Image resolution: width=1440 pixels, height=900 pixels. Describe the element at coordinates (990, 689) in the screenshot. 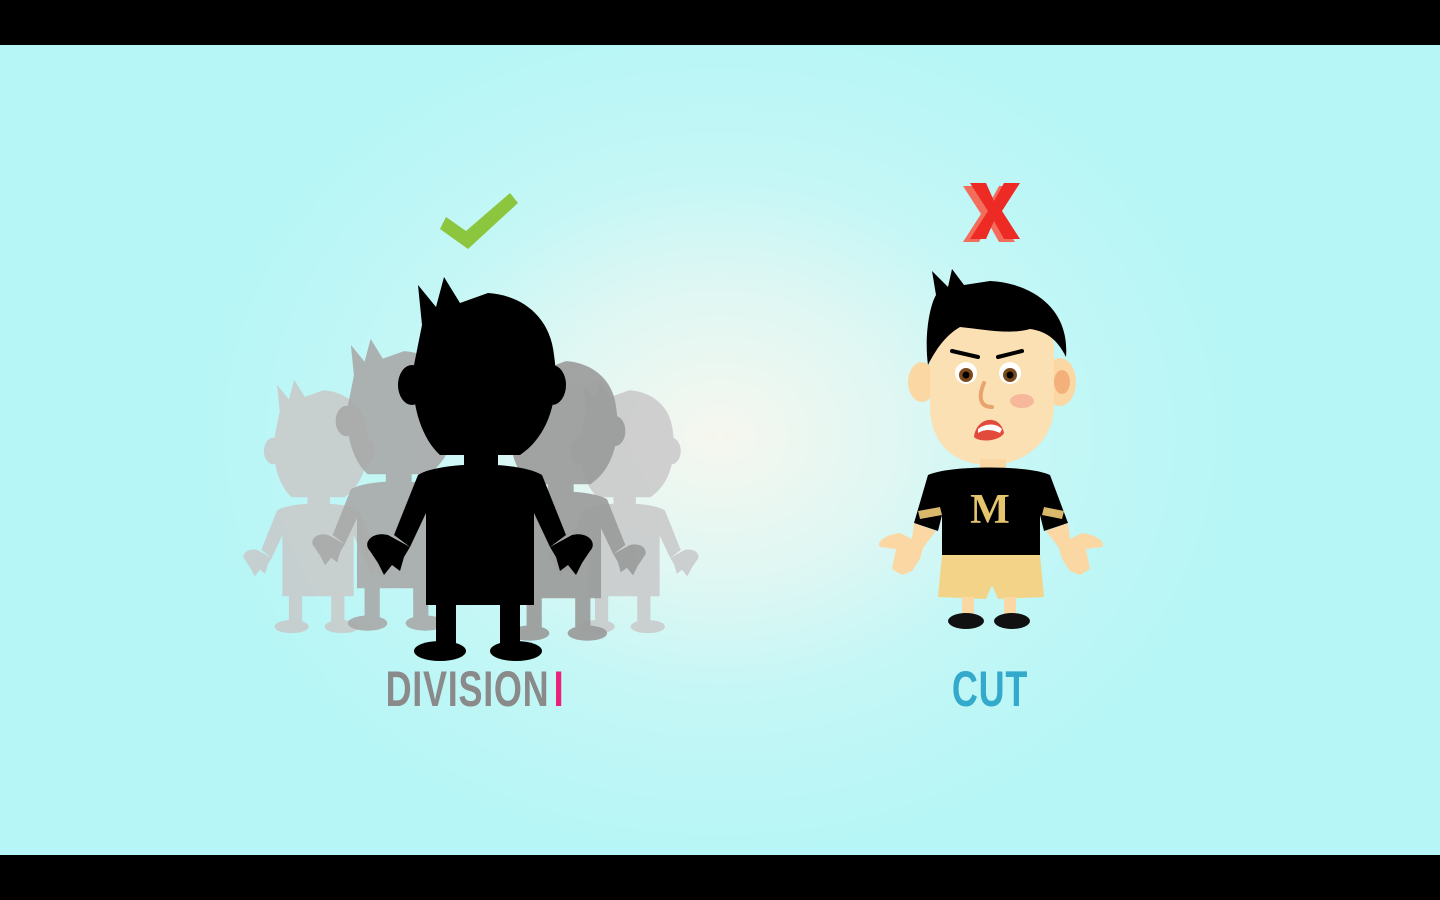

I see `cut-label: CUT` at that location.